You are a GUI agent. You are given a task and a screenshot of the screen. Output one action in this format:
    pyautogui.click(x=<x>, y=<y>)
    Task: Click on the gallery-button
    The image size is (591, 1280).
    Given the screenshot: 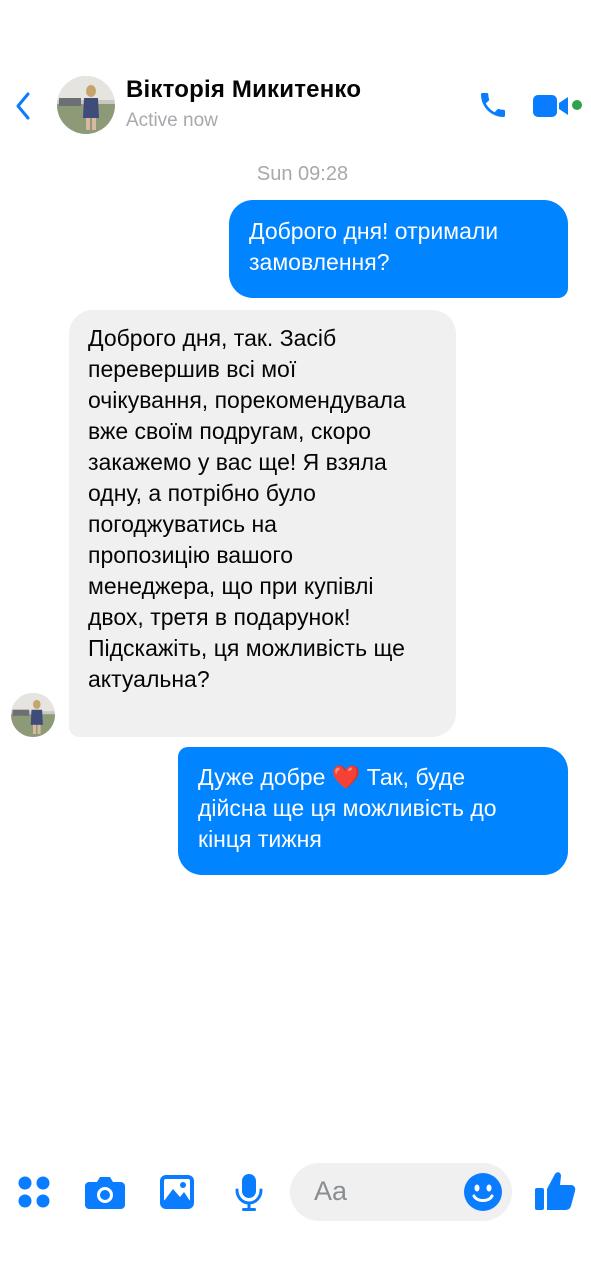 What is the action you would take?
    pyautogui.click(x=177, y=1192)
    